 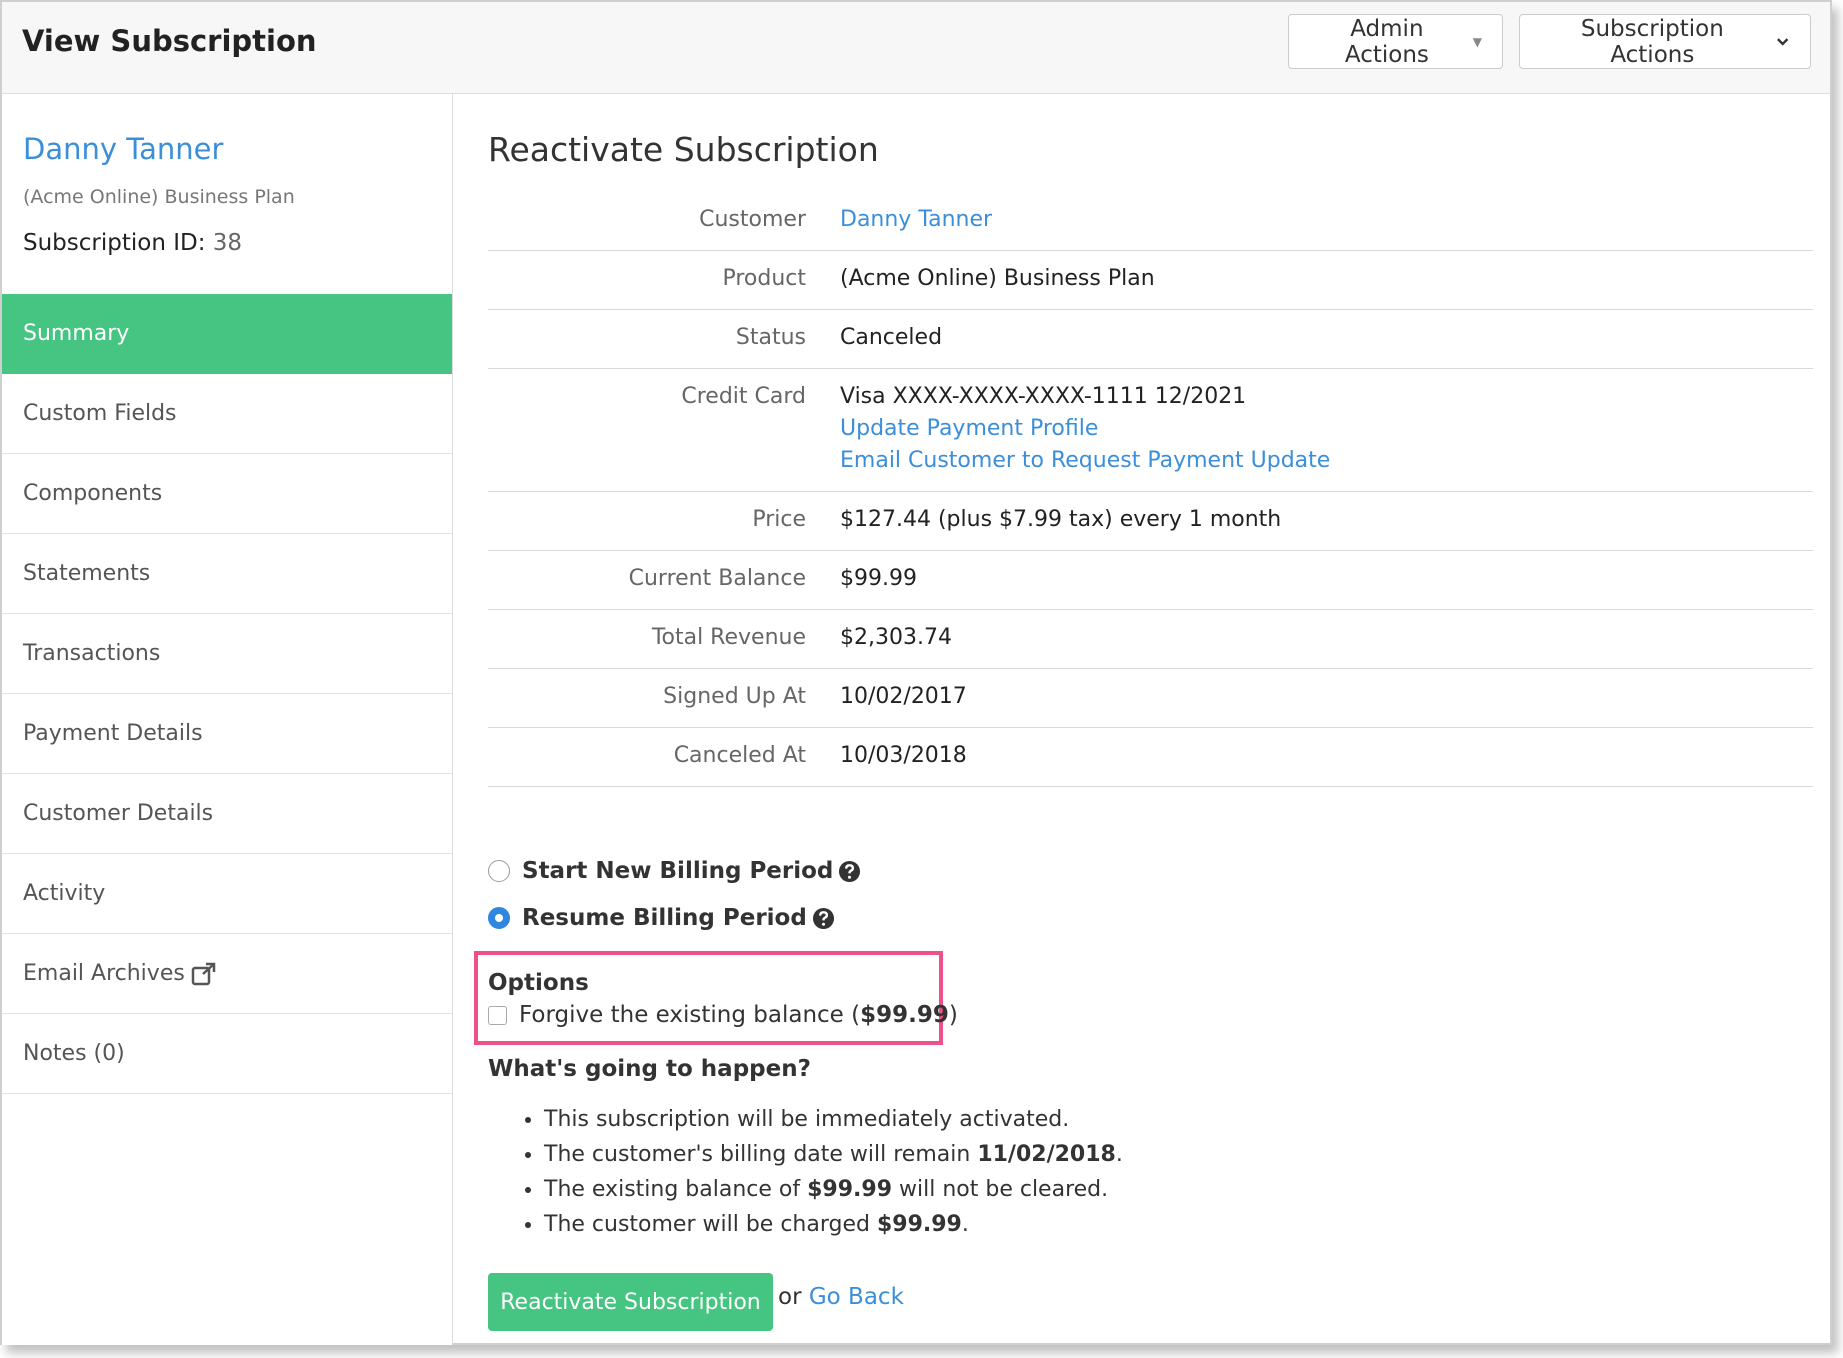 What do you see at coordinates (64, 893) in the screenshot?
I see `sidebar-item-label: Activity` at bounding box center [64, 893].